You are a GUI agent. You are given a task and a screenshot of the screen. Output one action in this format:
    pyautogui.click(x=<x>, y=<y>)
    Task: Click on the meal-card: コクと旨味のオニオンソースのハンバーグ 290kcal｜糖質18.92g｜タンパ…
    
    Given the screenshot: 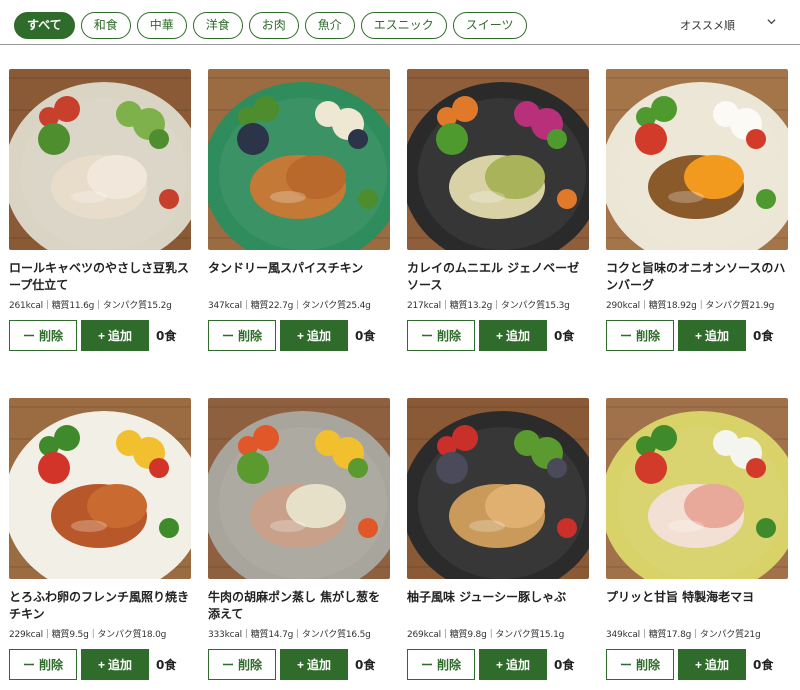 What is the action you would take?
    pyautogui.click(x=697, y=210)
    